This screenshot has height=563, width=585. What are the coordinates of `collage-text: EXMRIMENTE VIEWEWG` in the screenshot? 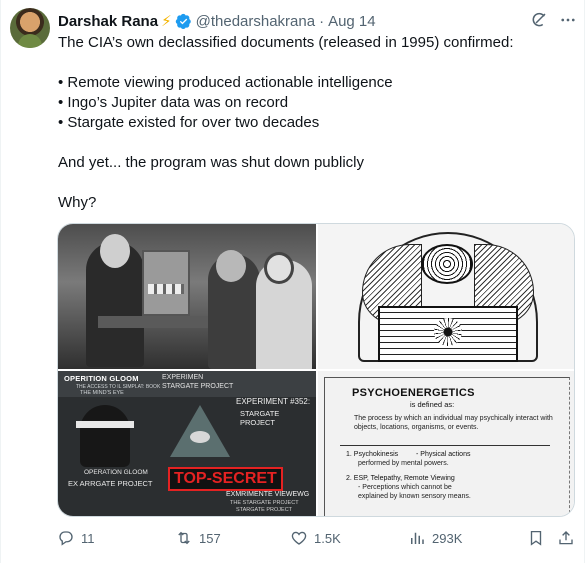 It's located at (268, 494).